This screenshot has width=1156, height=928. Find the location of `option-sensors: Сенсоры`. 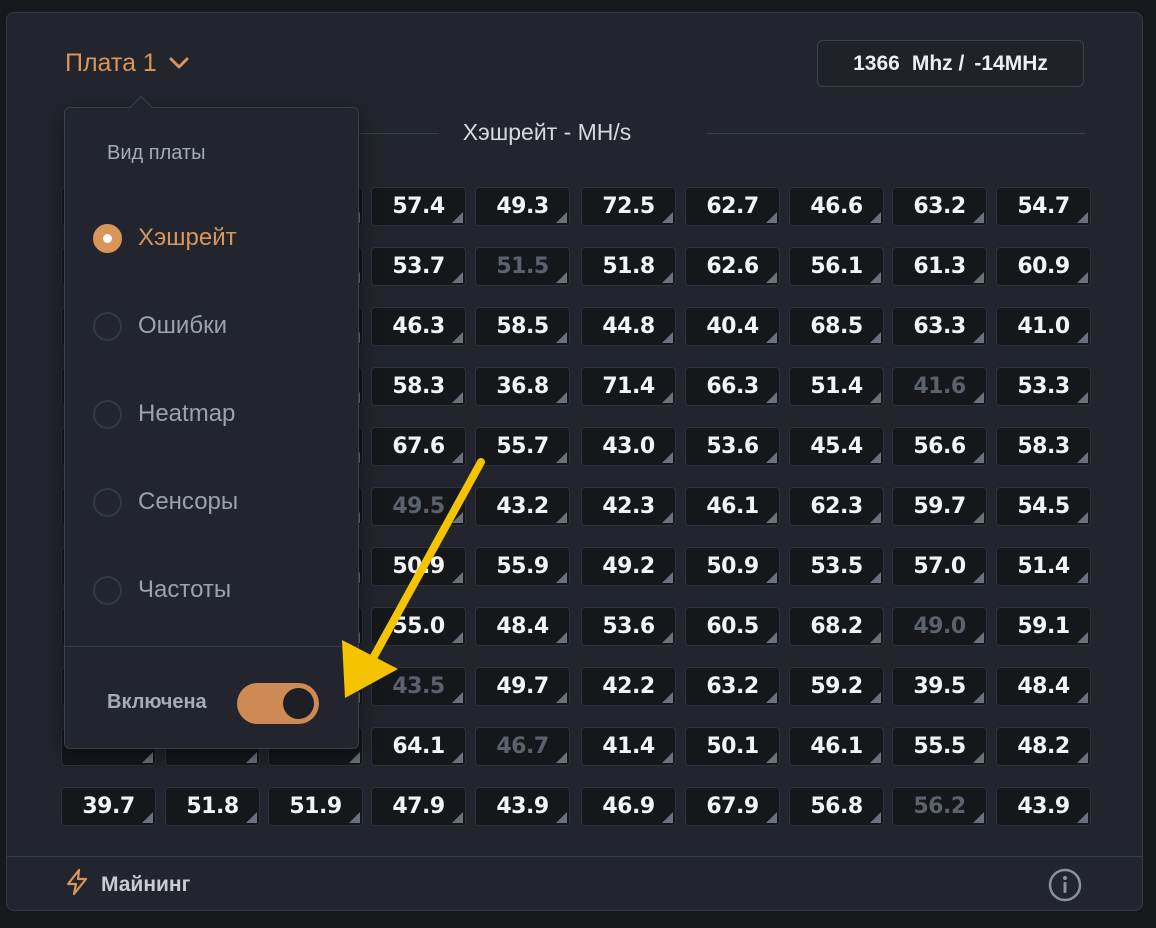

option-sensors: Сенсоры is located at coordinates (213, 502).